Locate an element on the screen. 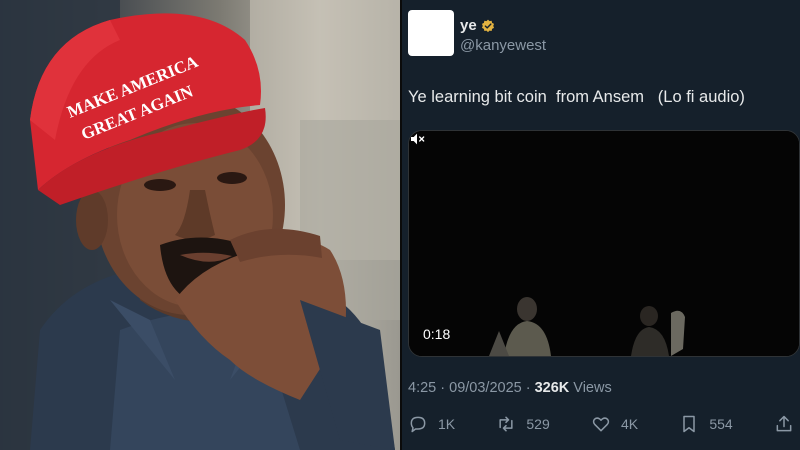  action-bar: 1K 529 4K 554 is located at coordinates (601, 424).